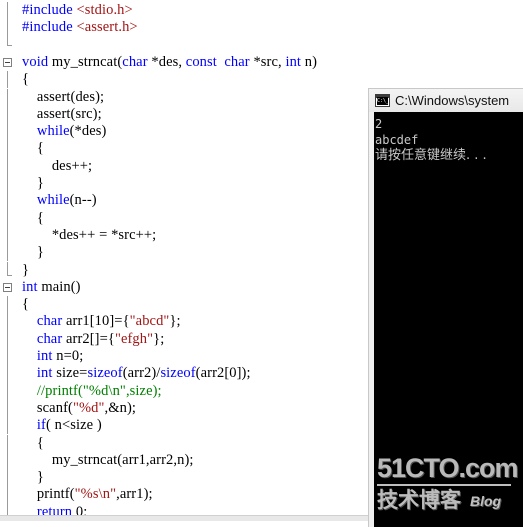  What do you see at coordinates (184, 27) in the screenshot?
I see `code-line: #include <assert.h>` at bounding box center [184, 27].